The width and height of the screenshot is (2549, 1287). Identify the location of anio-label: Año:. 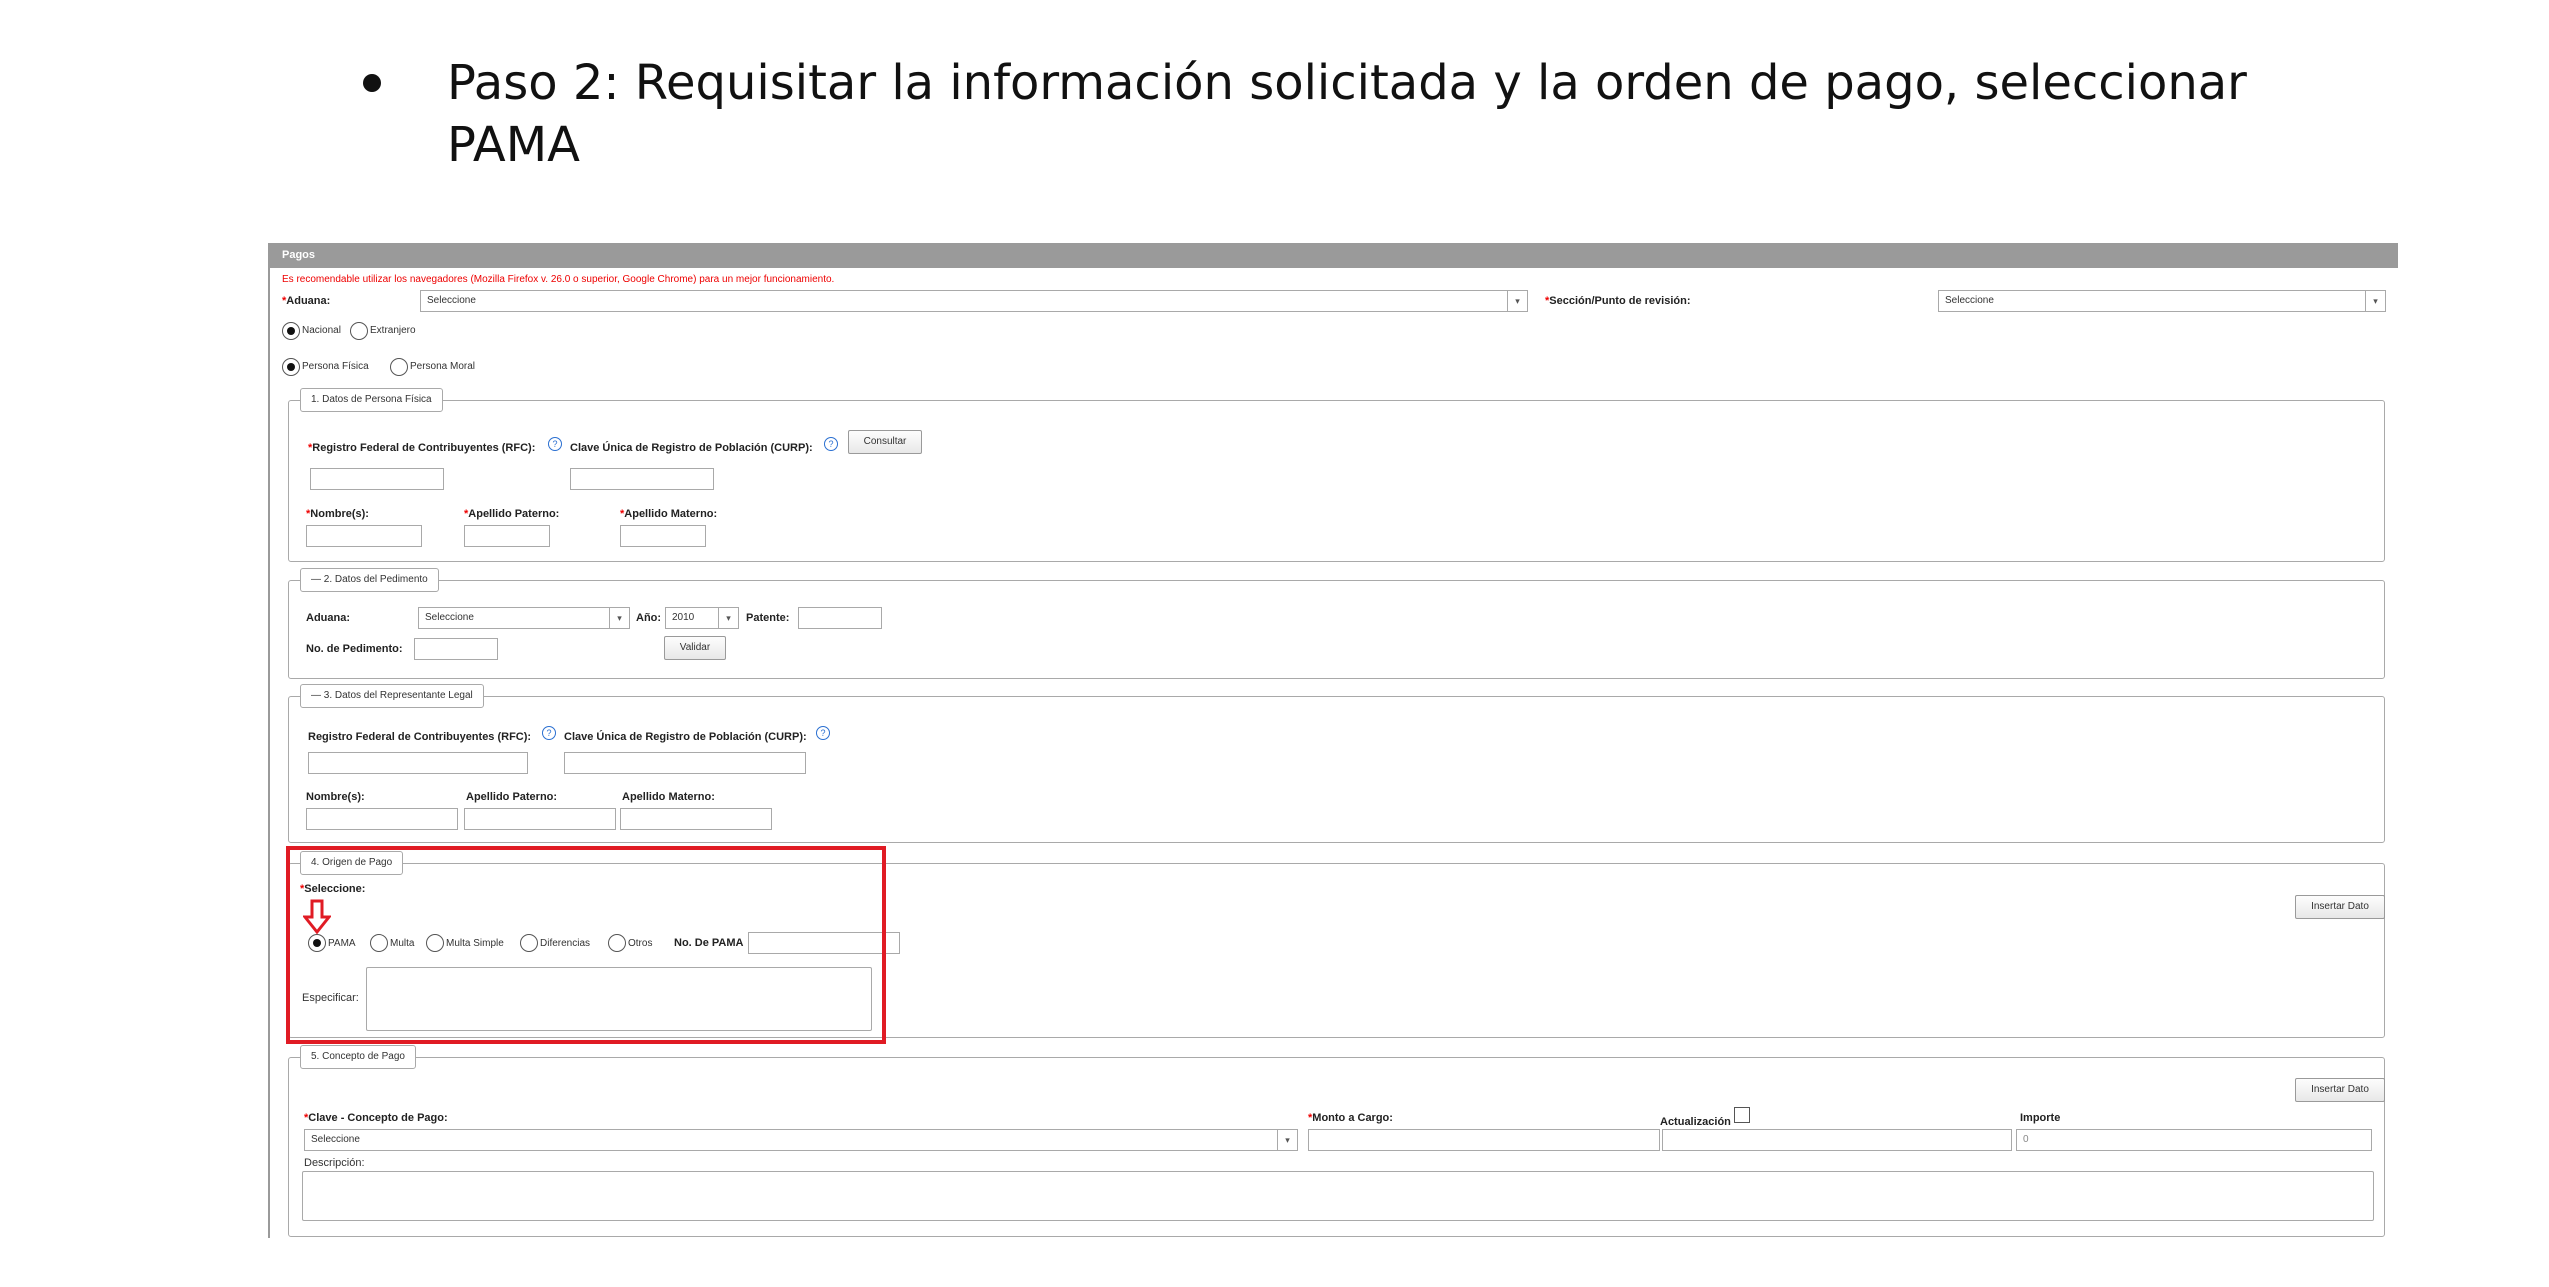
(649, 618).